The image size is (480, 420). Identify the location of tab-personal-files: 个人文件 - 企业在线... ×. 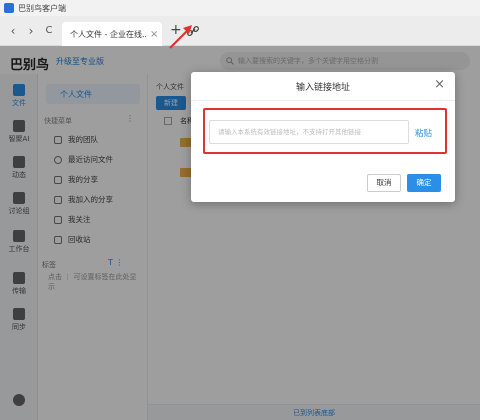
(112, 34).